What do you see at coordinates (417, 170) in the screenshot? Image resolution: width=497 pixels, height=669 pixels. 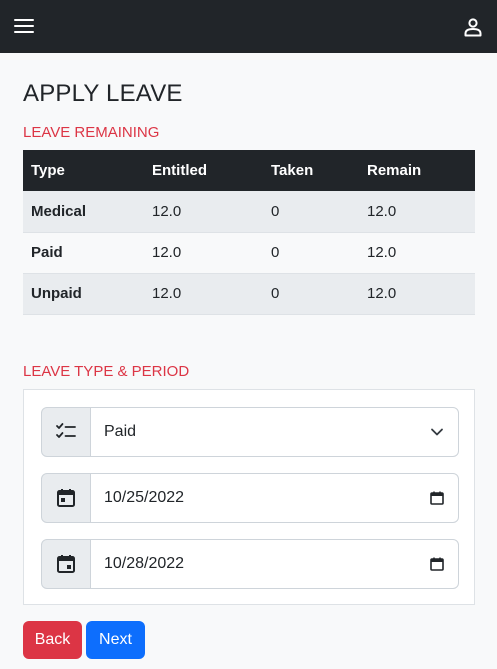 I see `column-header-remain: Remain` at bounding box center [417, 170].